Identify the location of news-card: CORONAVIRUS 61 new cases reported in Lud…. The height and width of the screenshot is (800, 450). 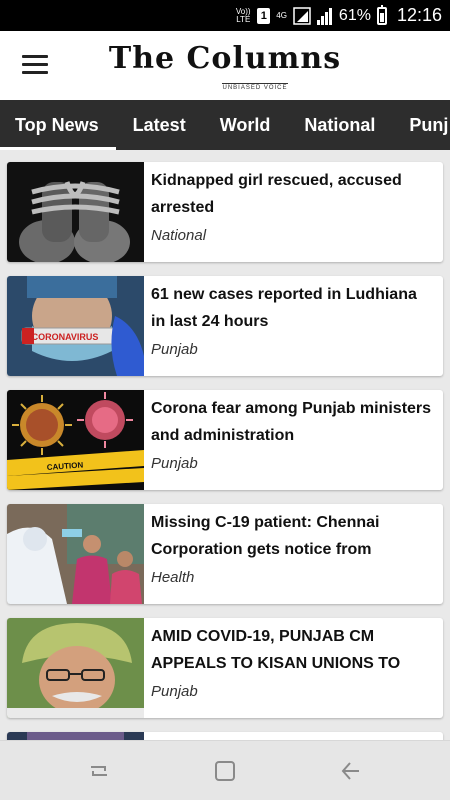
(225, 326).